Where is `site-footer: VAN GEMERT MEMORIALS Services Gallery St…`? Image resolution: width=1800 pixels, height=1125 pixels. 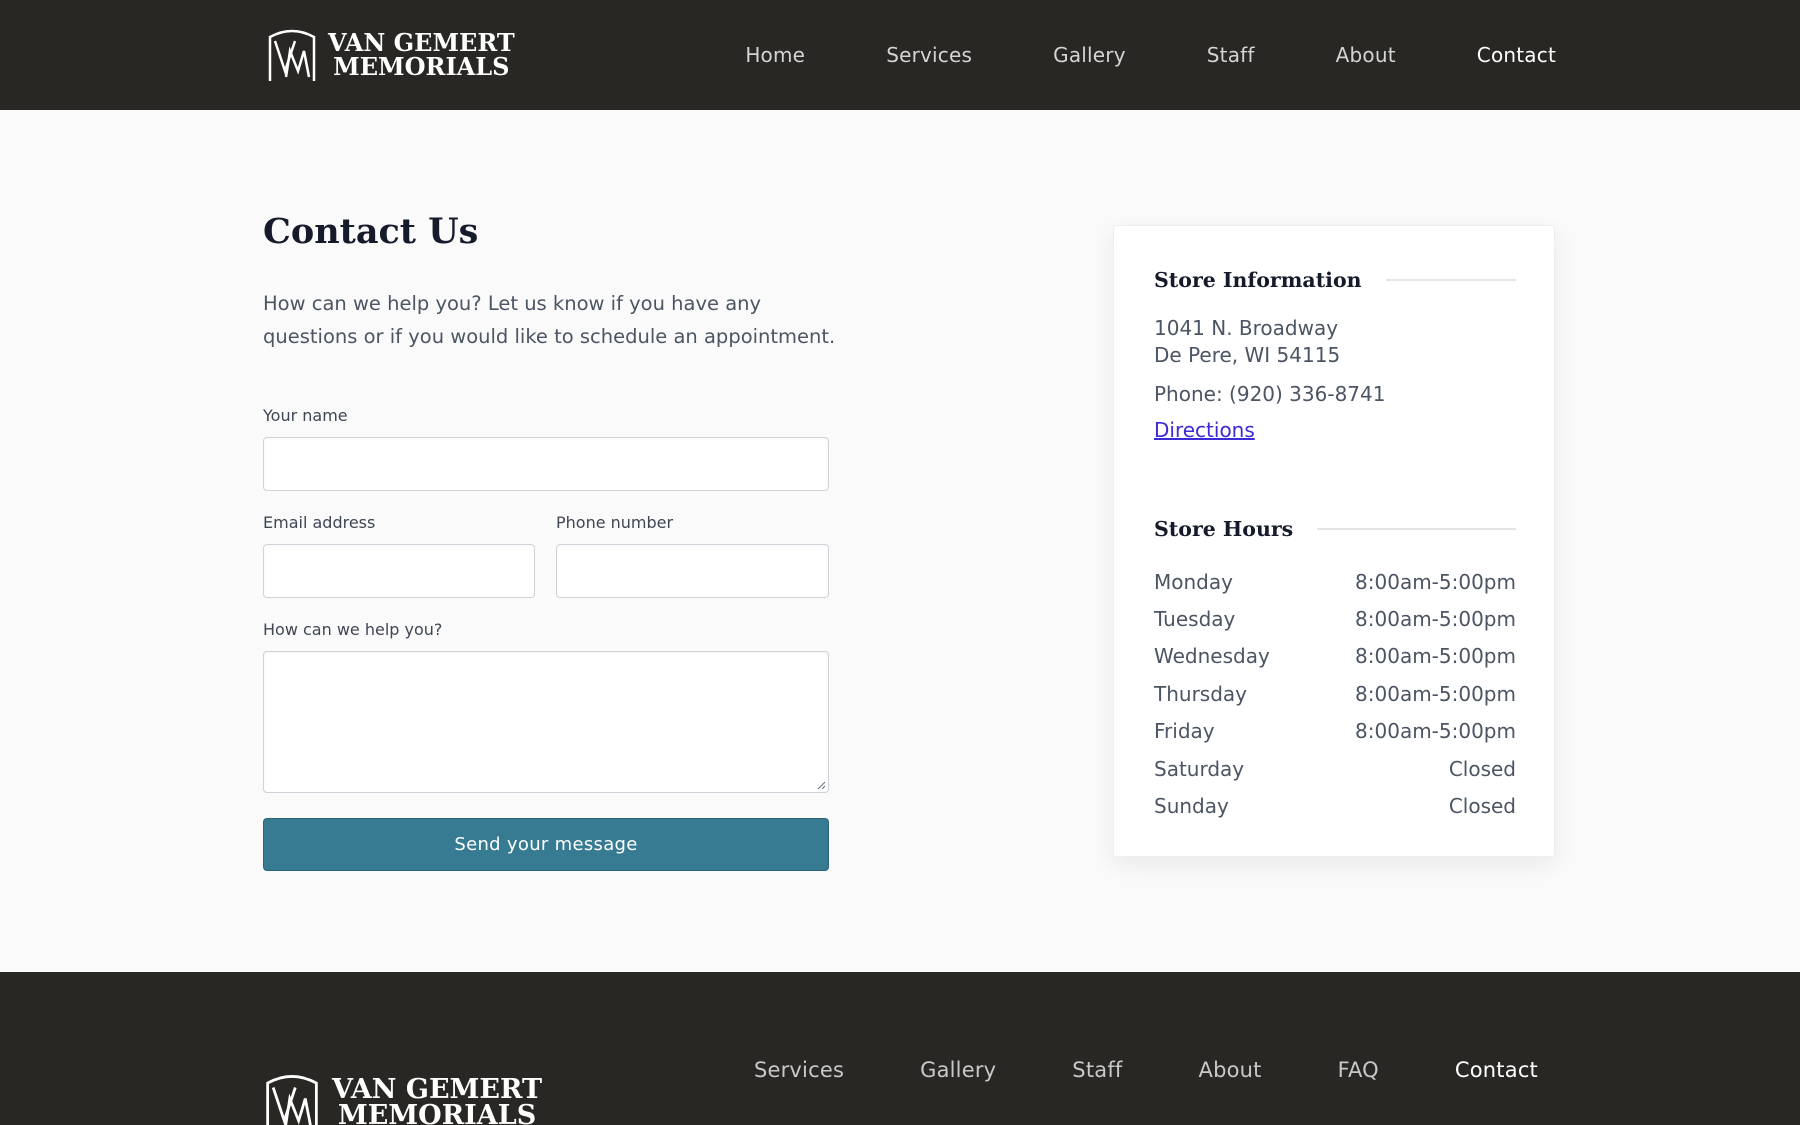 site-footer: VAN GEMERT MEMORIALS Services Gallery St… is located at coordinates (900, 1048).